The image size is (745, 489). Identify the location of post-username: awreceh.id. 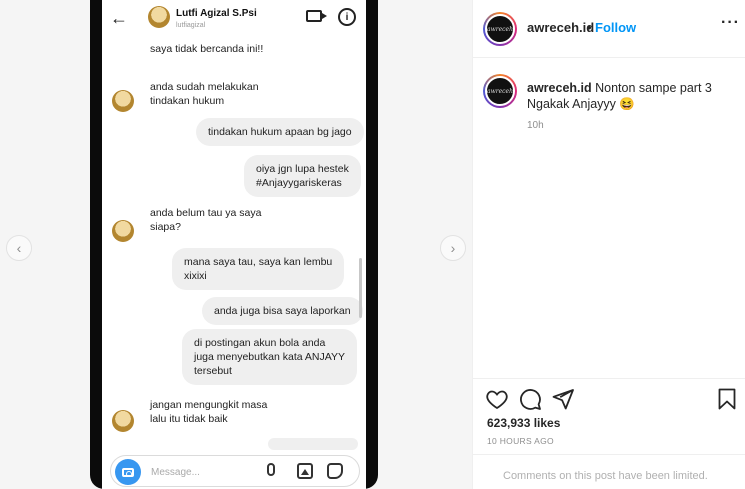
(560, 27).